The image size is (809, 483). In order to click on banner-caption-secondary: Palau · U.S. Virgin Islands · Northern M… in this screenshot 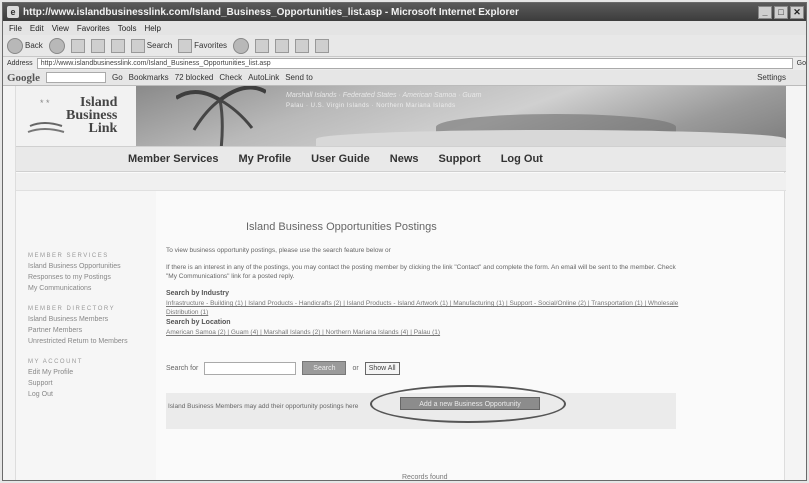, I will do `click(371, 106)`.